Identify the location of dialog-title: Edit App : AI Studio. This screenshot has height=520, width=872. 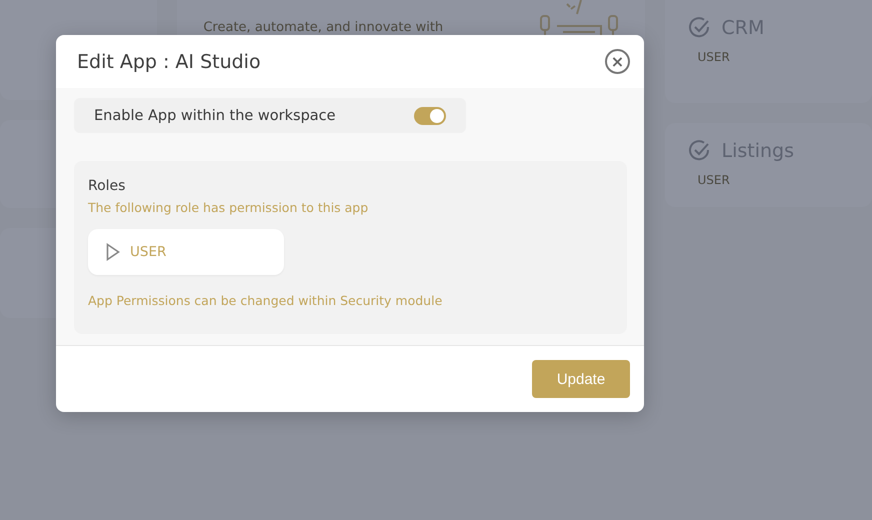
(169, 61).